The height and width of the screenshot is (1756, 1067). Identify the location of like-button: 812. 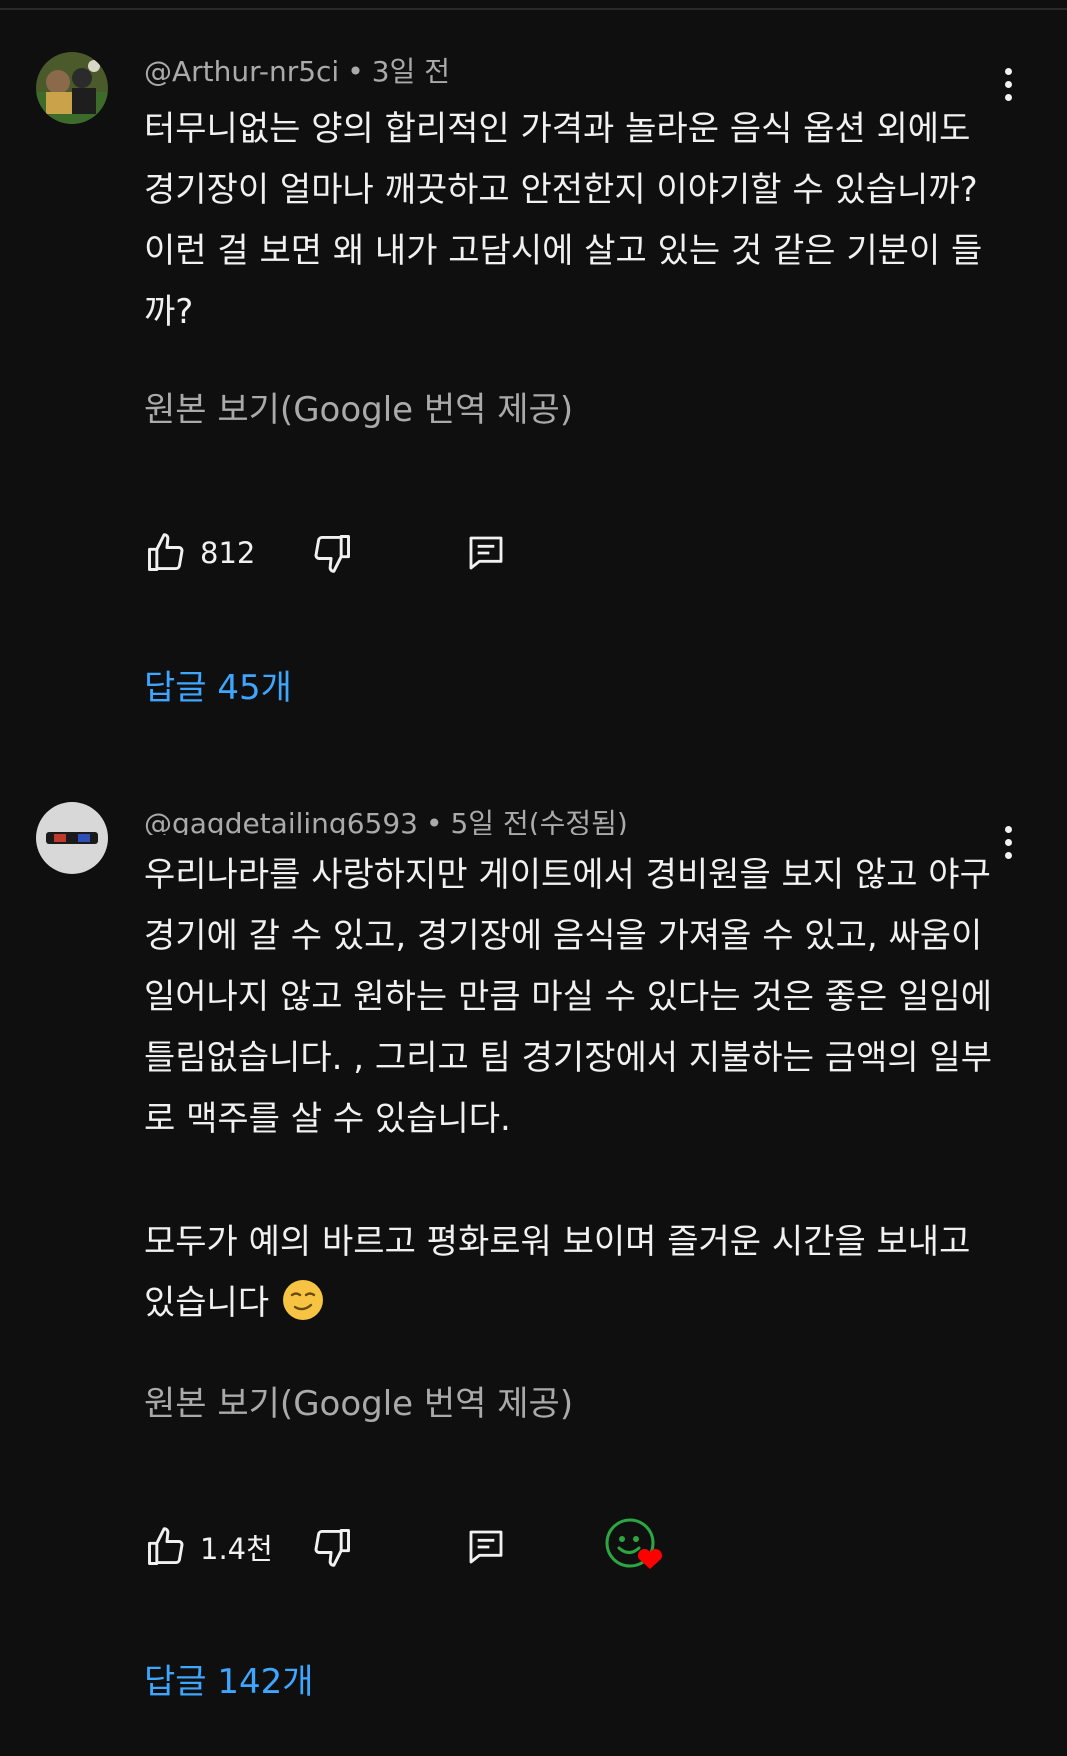
(199, 553).